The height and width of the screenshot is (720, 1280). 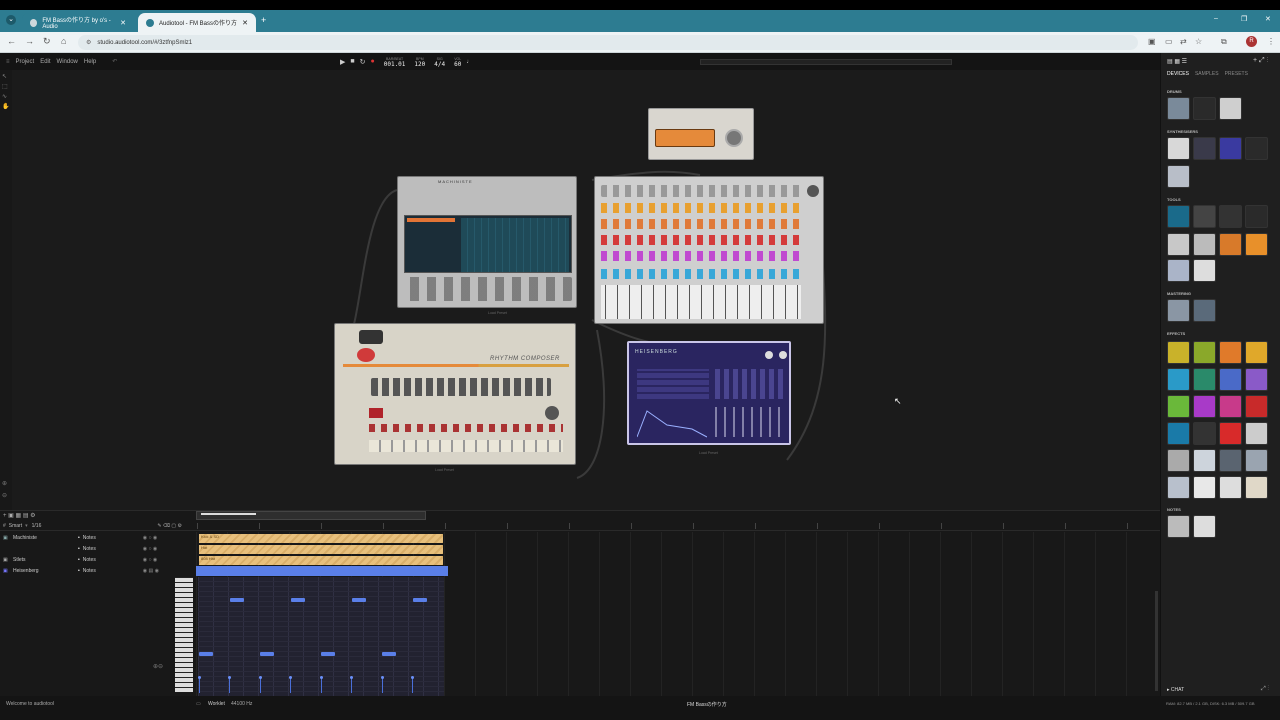 What do you see at coordinates (701, 274) in the screenshot?
I see `mixer-pan-knobs` at bounding box center [701, 274].